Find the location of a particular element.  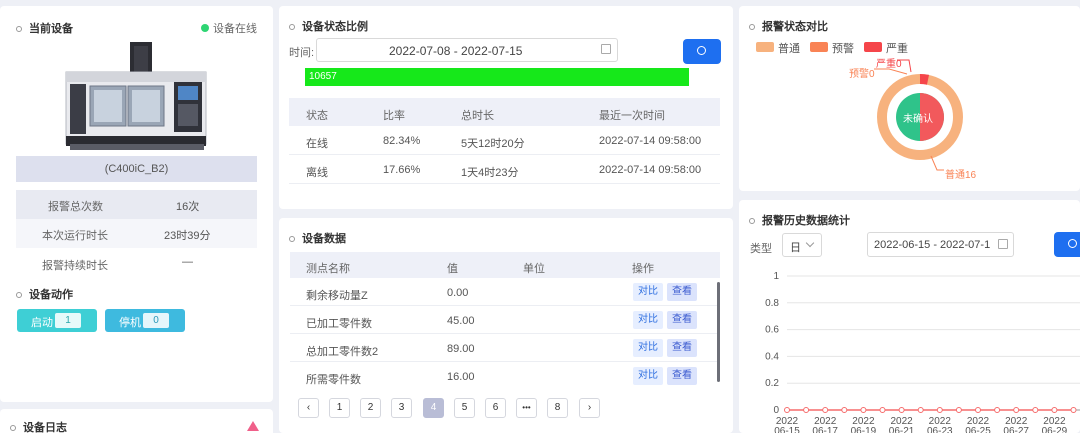

chevron-down-icon is located at coordinates (810, 243).